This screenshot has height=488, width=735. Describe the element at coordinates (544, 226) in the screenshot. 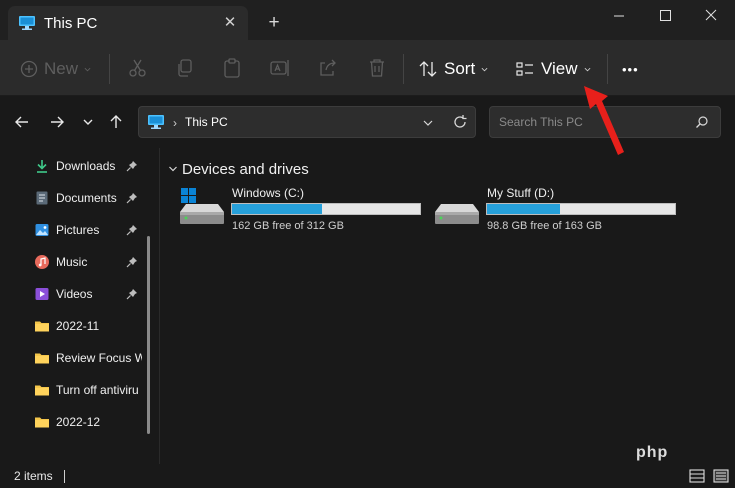

I see `drive-free-space: 98.8 GB free of 163 GB` at that location.